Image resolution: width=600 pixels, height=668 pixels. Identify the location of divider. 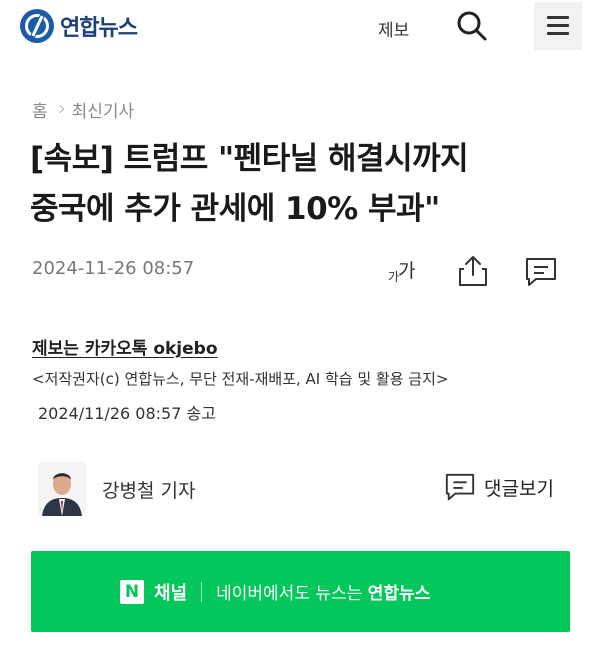
(202, 591).